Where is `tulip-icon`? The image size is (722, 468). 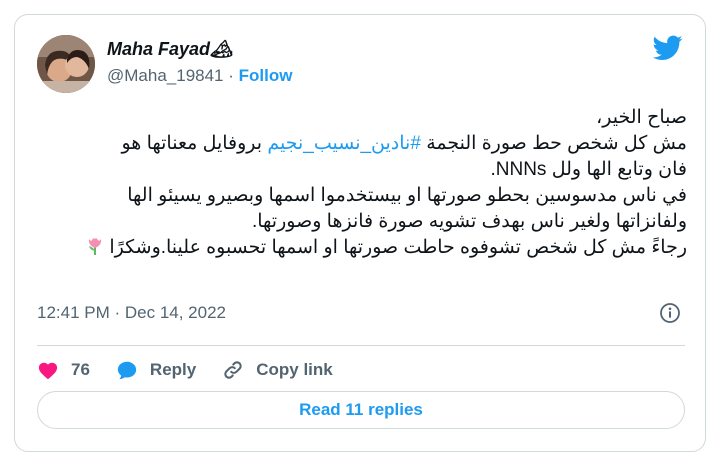 tulip-icon is located at coordinates (95, 246).